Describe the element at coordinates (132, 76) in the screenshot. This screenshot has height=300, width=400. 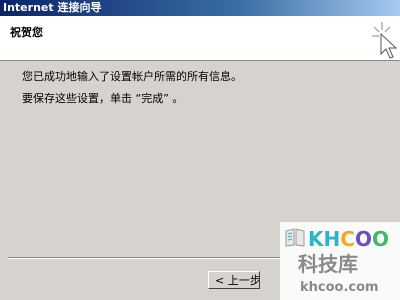
I see `info-text-1: 您已成功地输入了设置帐户所需的所有信息。` at that location.